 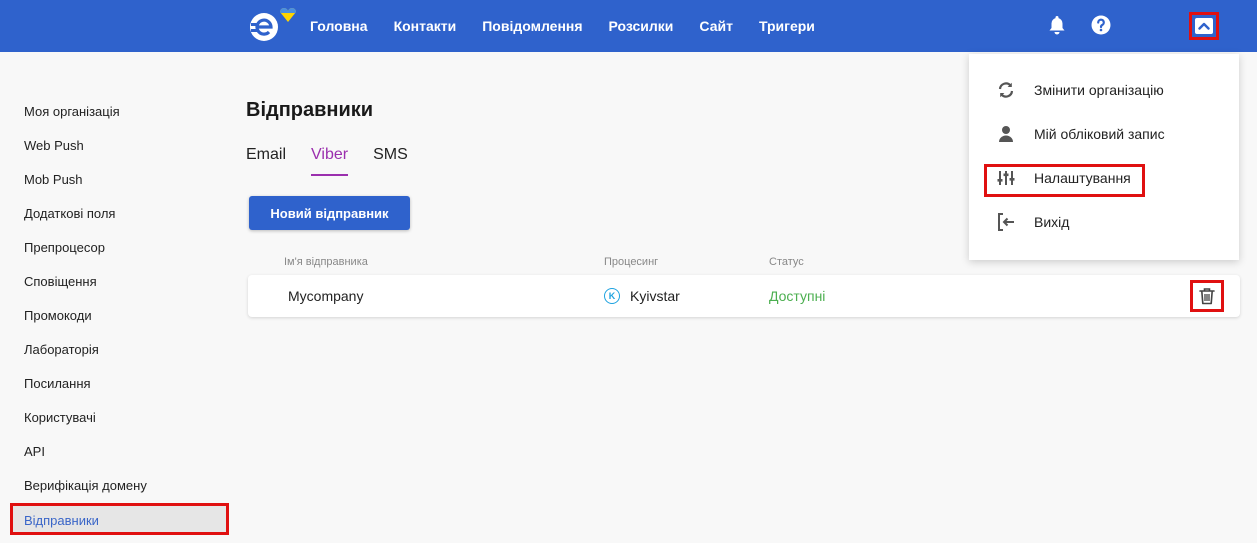 I want to click on kyivstar-icon: K, so click(x=612, y=296).